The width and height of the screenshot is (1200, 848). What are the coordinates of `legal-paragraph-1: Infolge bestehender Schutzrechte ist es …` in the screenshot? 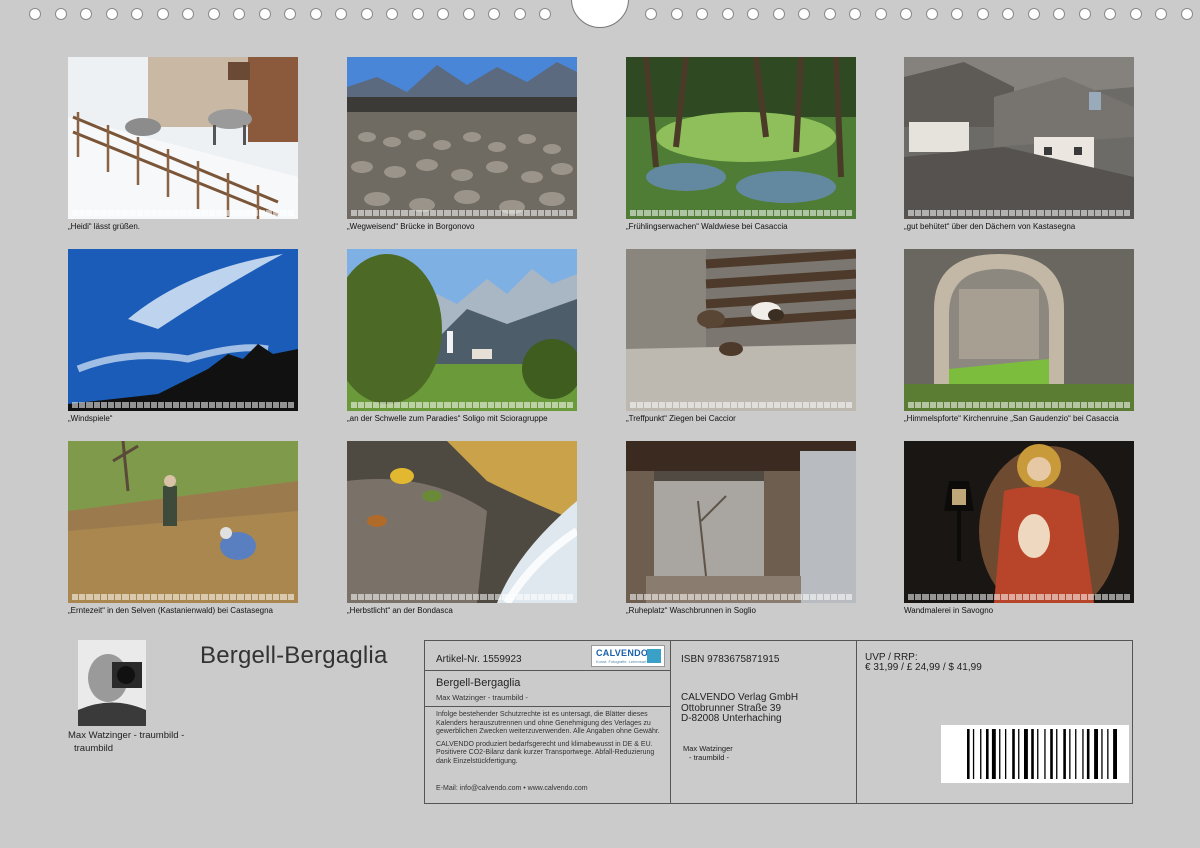 It's located at (548, 723).